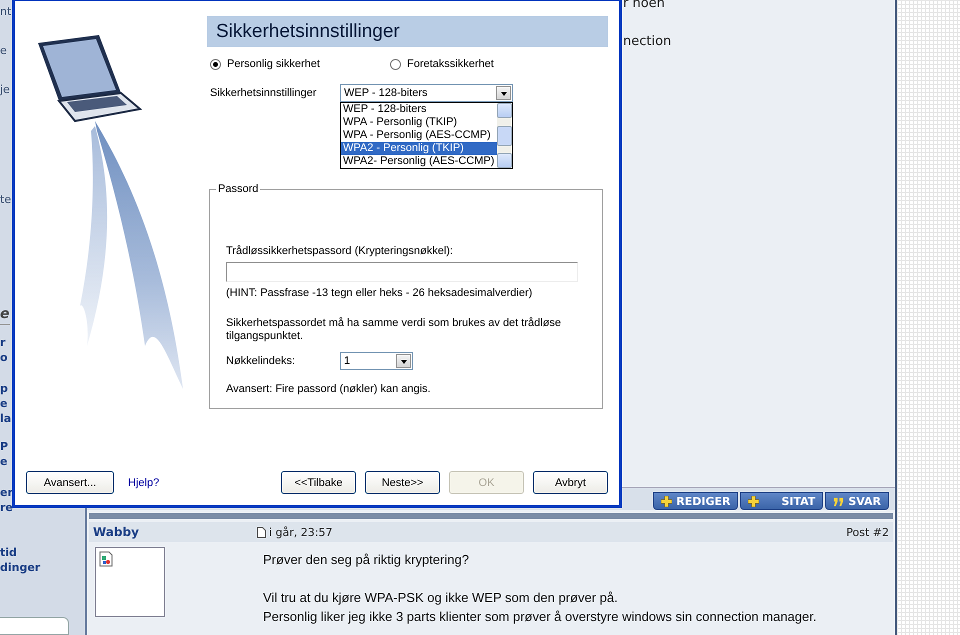 This screenshot has width=960, height=635. Describe the element at coordinates (318, 482) in the screenshot. I see `dialog-button: <<Tilbake` at that location.